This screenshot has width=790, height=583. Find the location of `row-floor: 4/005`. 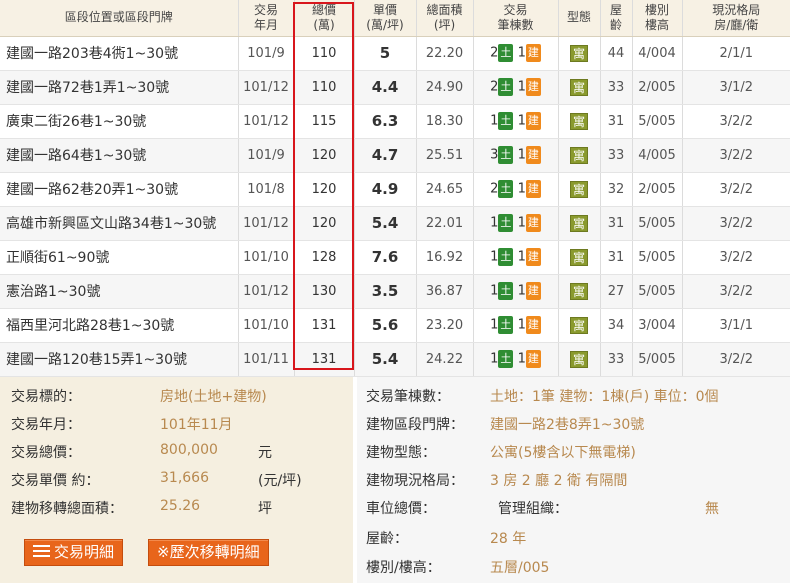

row-floor: 4/005 is located at coordinates (657, 155).